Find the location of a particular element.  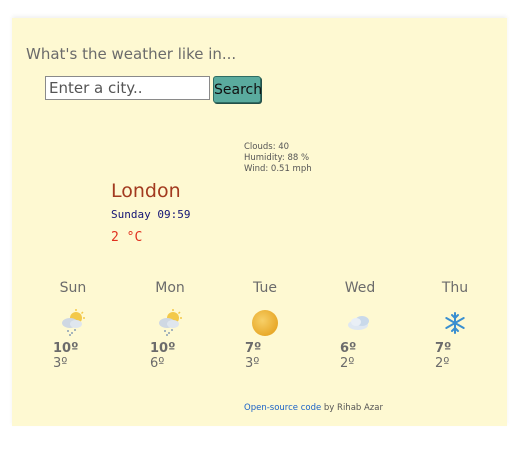

wind-text: Wind: 0.51 mph is located at coordinates (278, 169).